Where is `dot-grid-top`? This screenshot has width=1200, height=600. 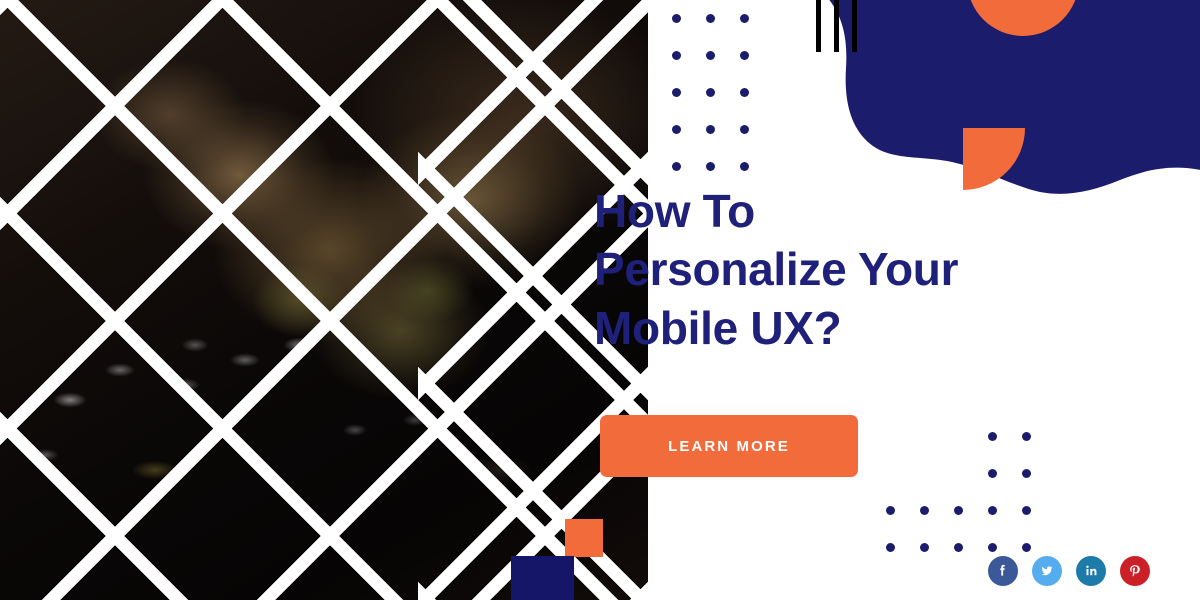 dot-grid-top is located at coordinates (710, 92).